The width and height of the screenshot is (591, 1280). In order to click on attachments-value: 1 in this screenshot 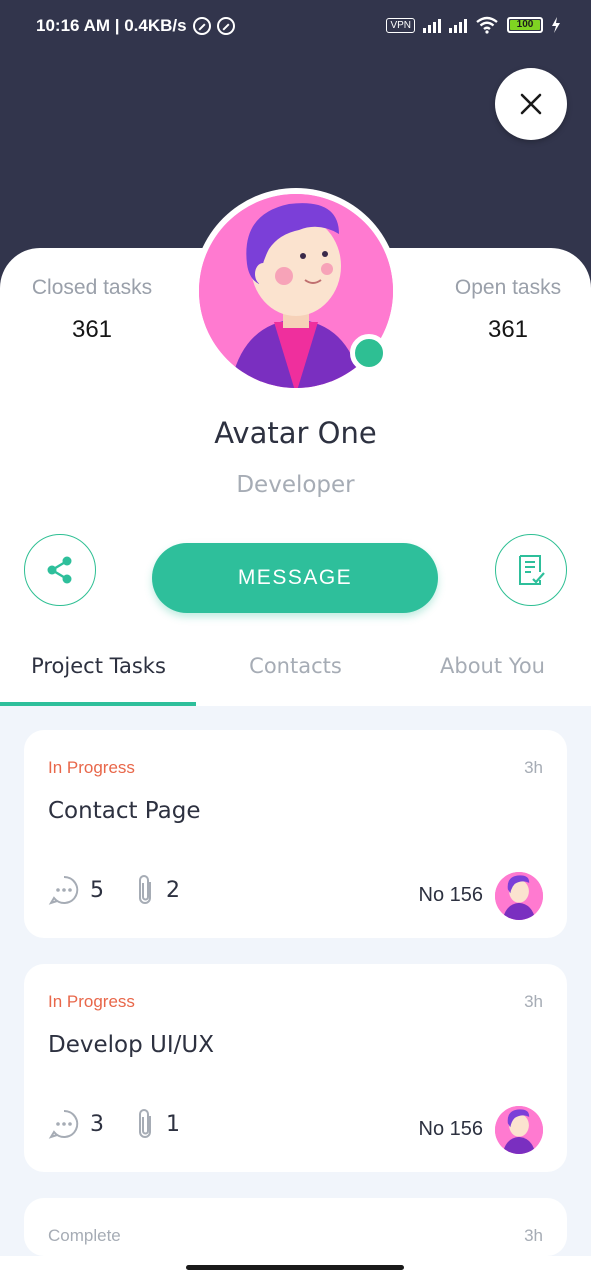, I will do `click(173, 1124)`.